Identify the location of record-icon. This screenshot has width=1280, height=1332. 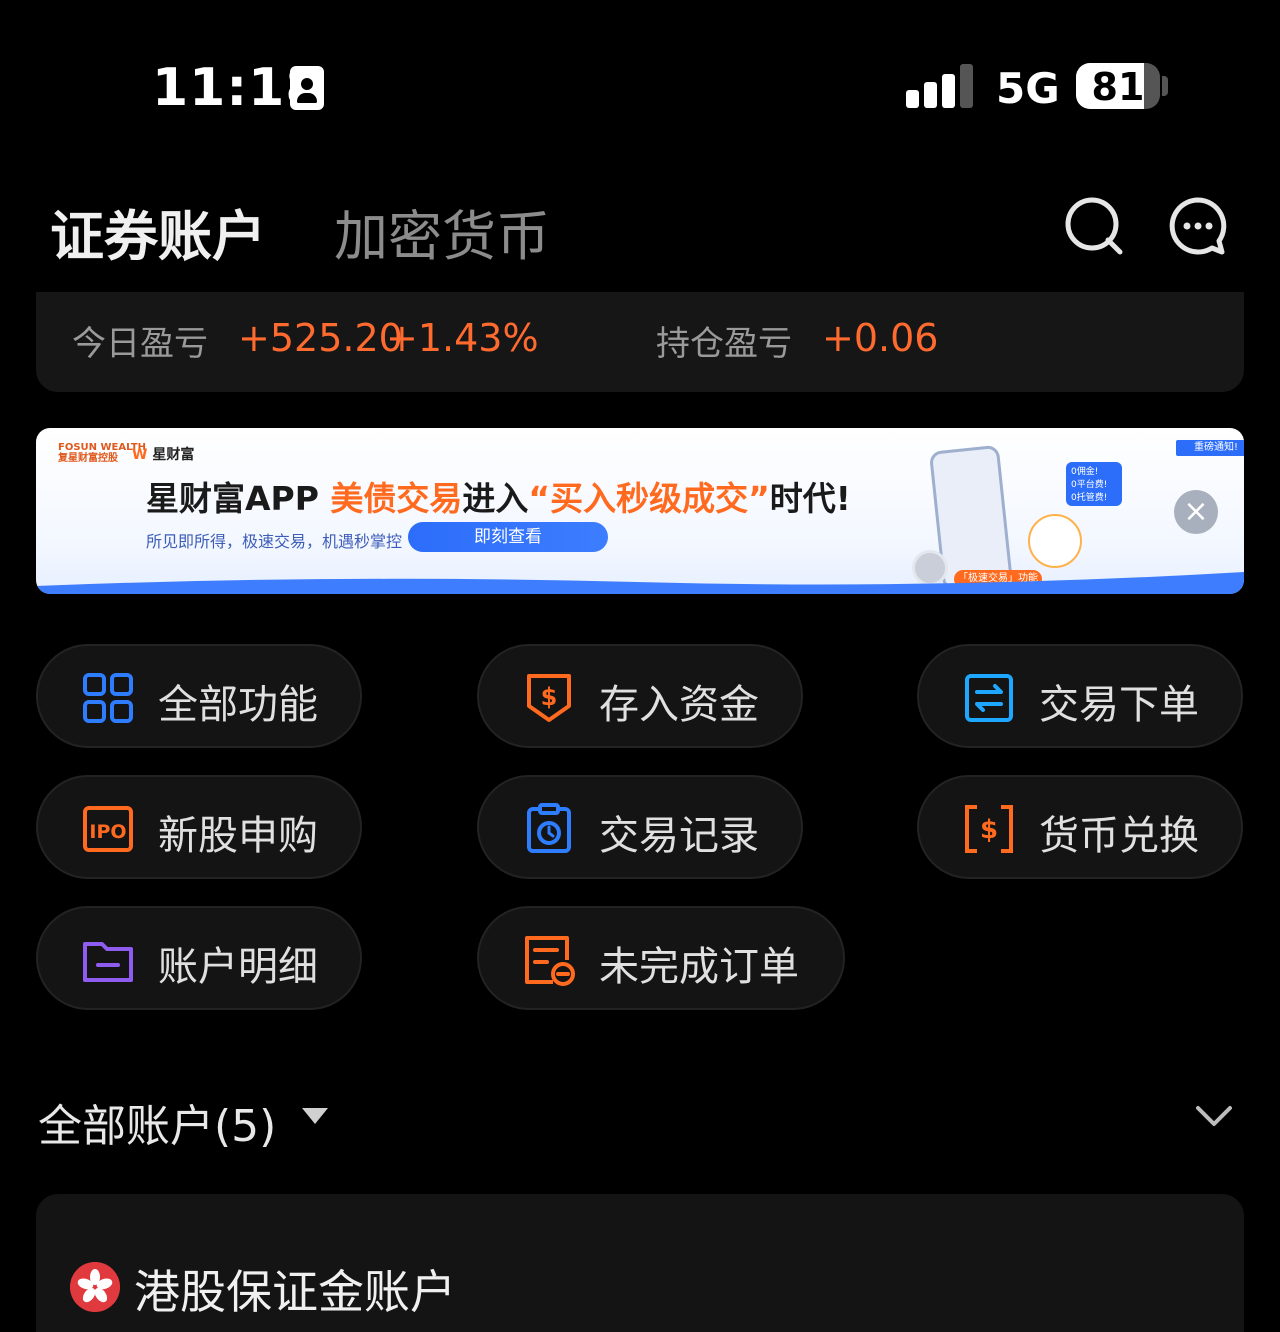
(549, 828).